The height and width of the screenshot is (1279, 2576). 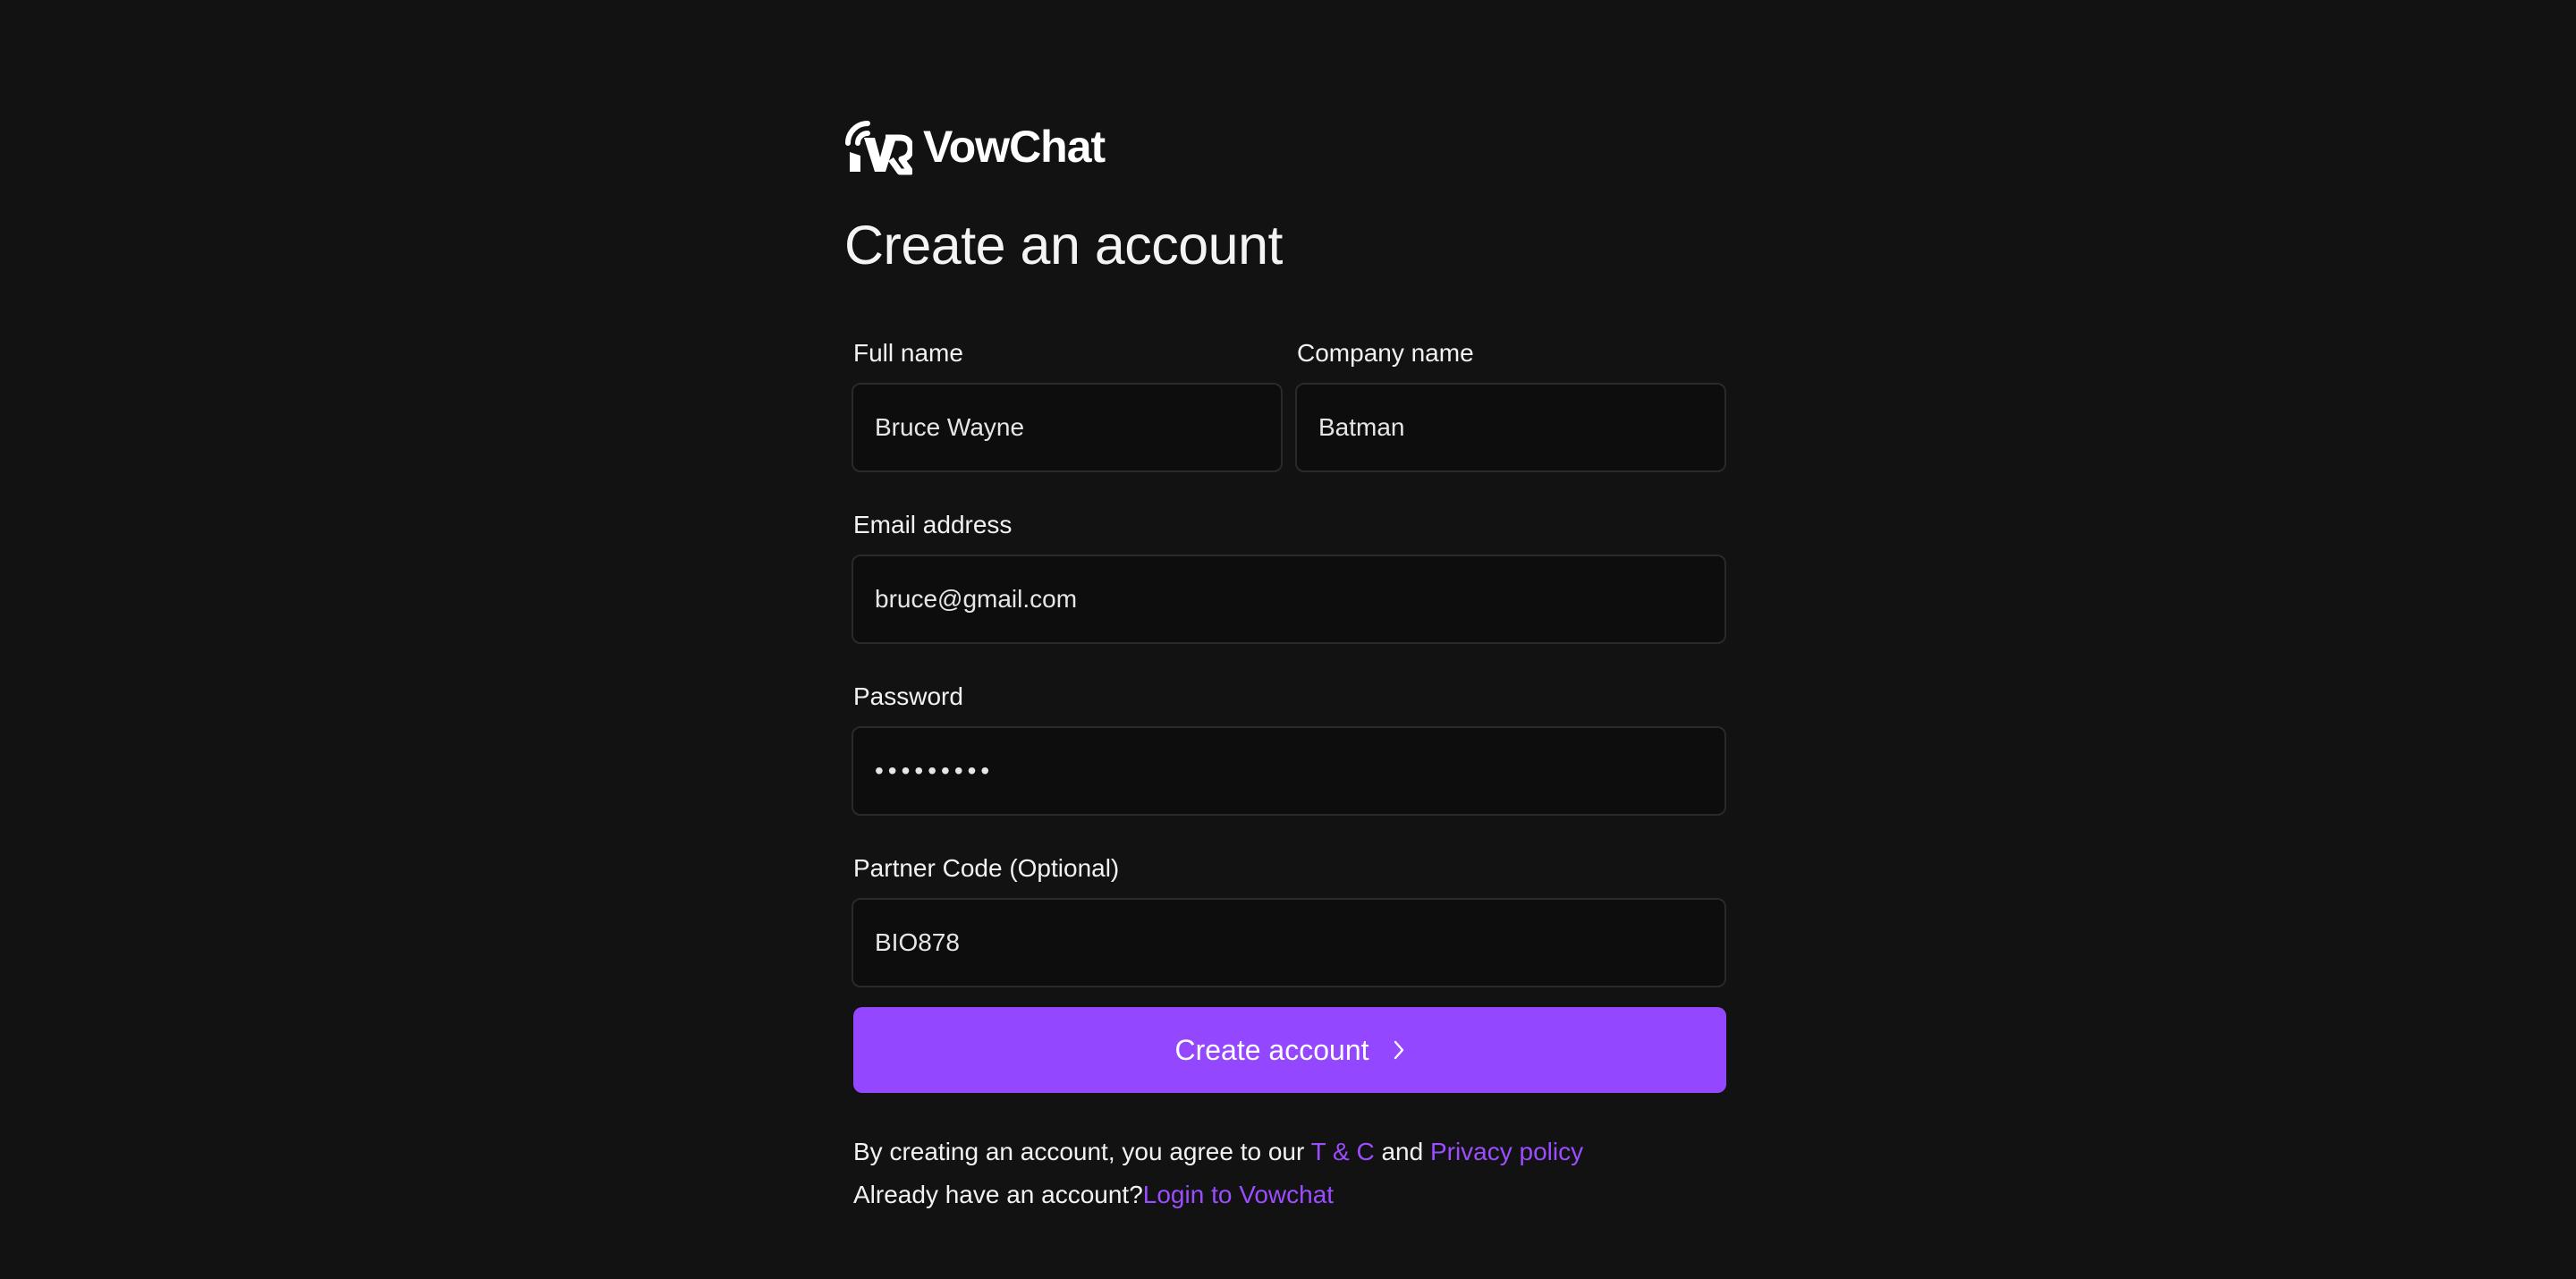 What do you see at coordinates (1014, 147) in the screenshot?
I see `brand-name: VowChat` at bounding box center [1014, 147].